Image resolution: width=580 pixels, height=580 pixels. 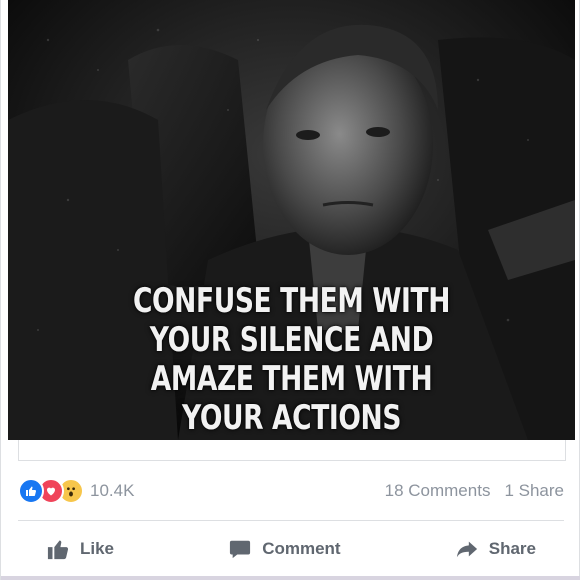 I want to click on shares-count-link: 1 Share, so click(x=534, y=491).